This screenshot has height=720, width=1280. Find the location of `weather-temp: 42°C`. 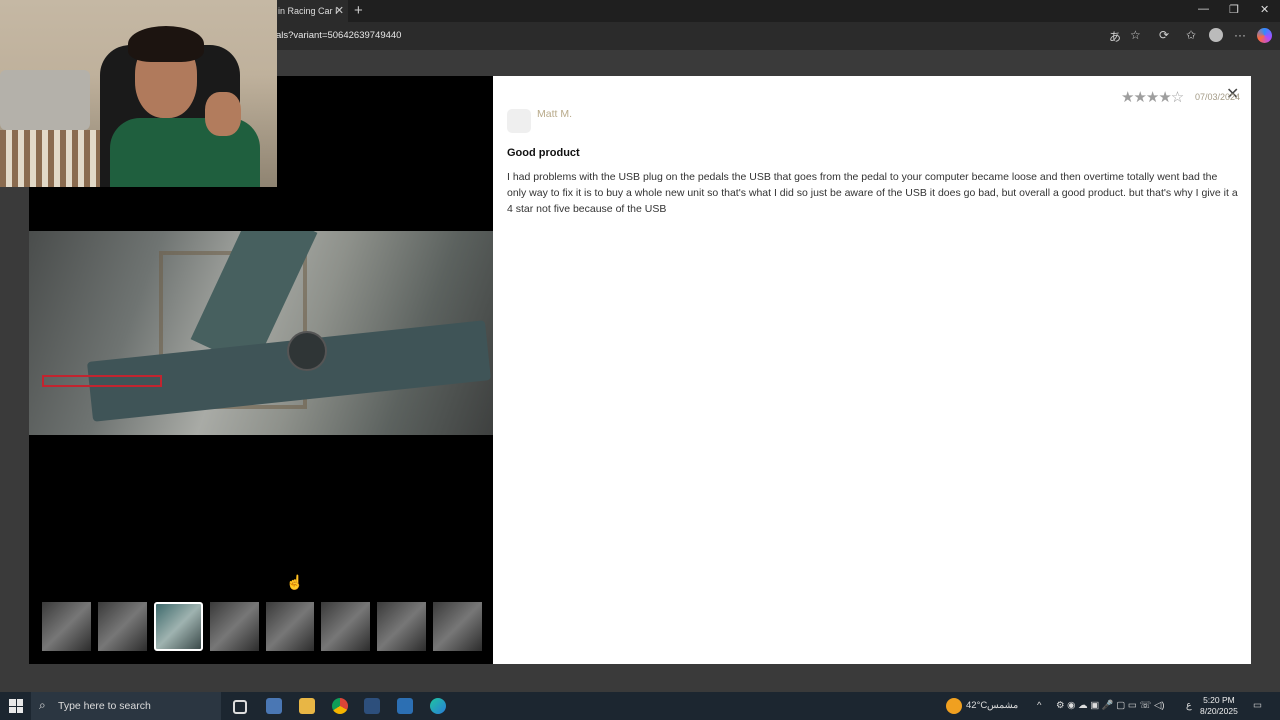

weather-temp: 42°C is located at coordinates (977, 705).